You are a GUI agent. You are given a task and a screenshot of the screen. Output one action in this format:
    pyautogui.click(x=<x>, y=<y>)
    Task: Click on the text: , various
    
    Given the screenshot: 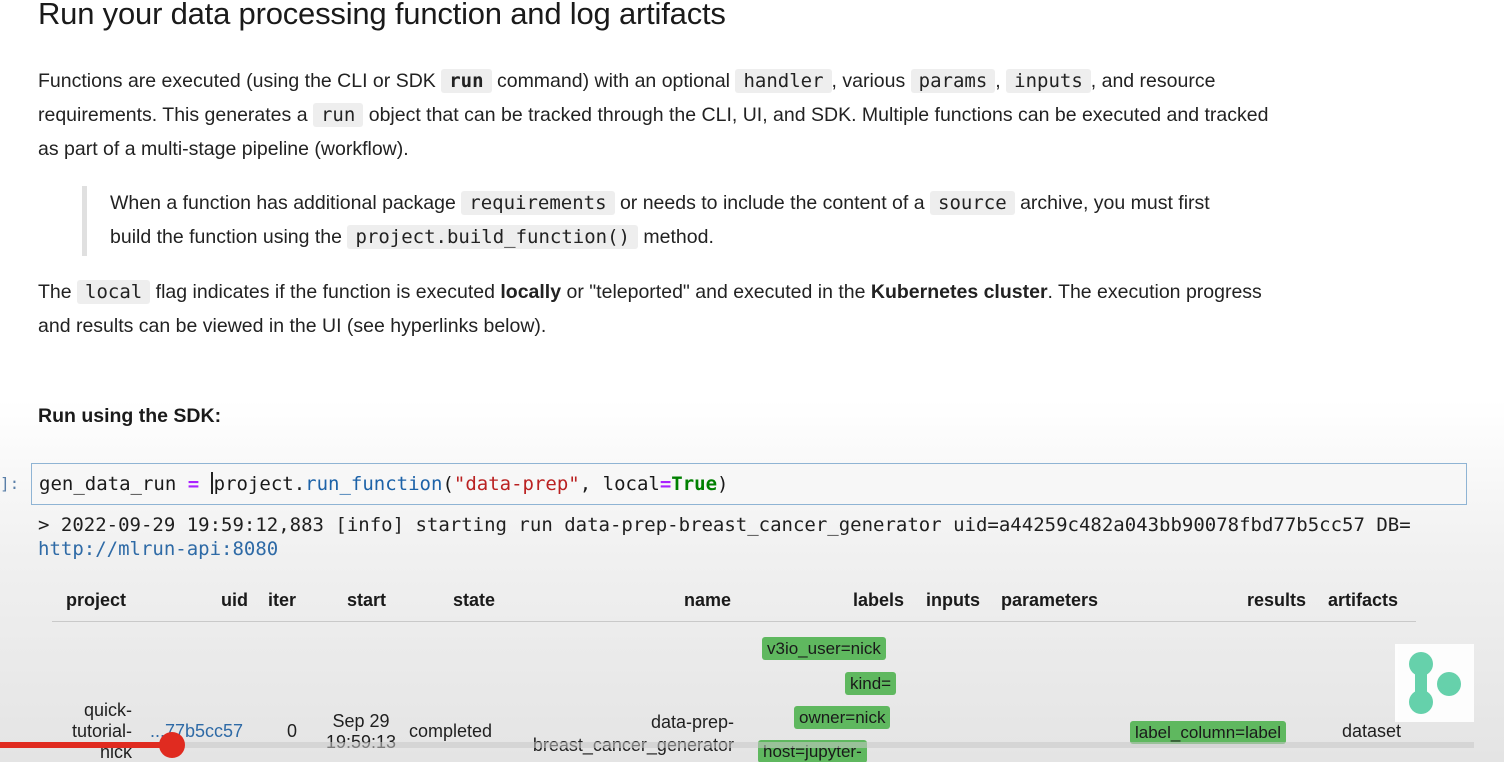 What is the action you would take?
    pyautogui.click(x=868, y=81)
    